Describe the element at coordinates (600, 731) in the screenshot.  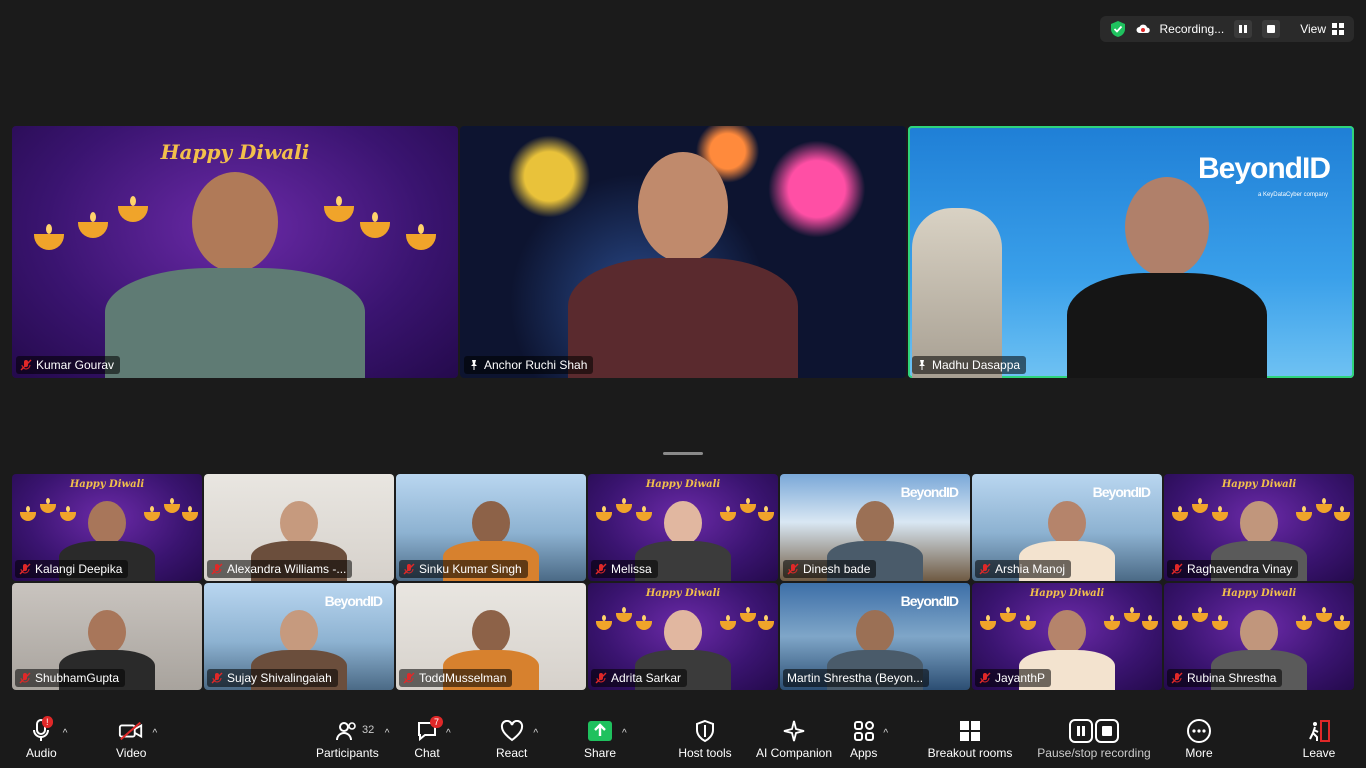
I see `share-screen-icon` at that location.